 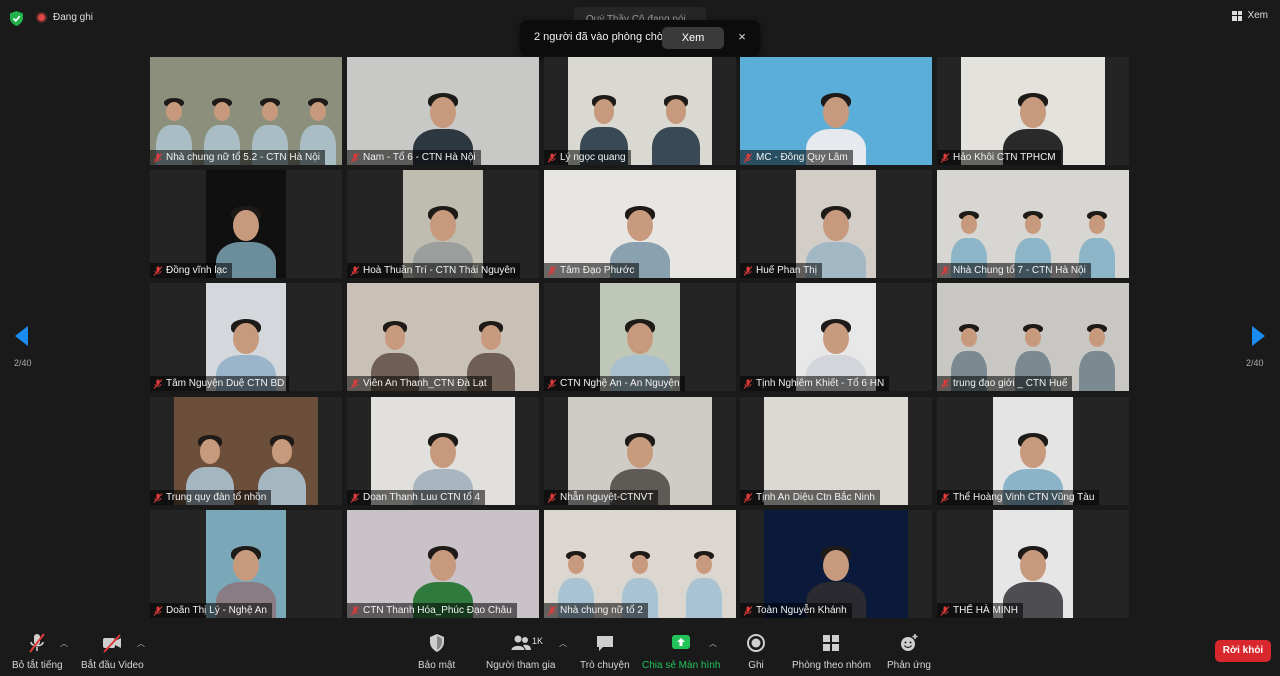 I want to click on reactions-label: Phản ứng, so click(x=909, y=665).